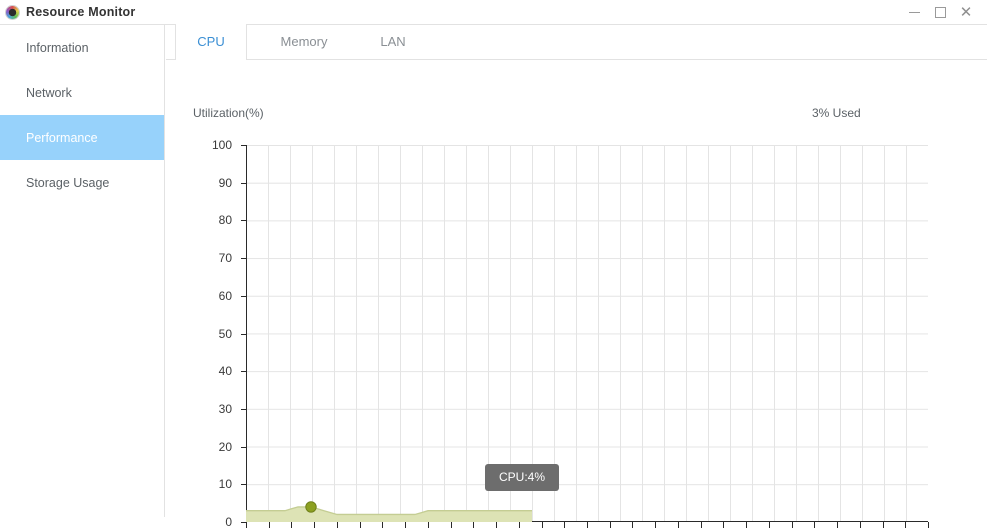  I want to click on minimize-icon, so click(914, 12).